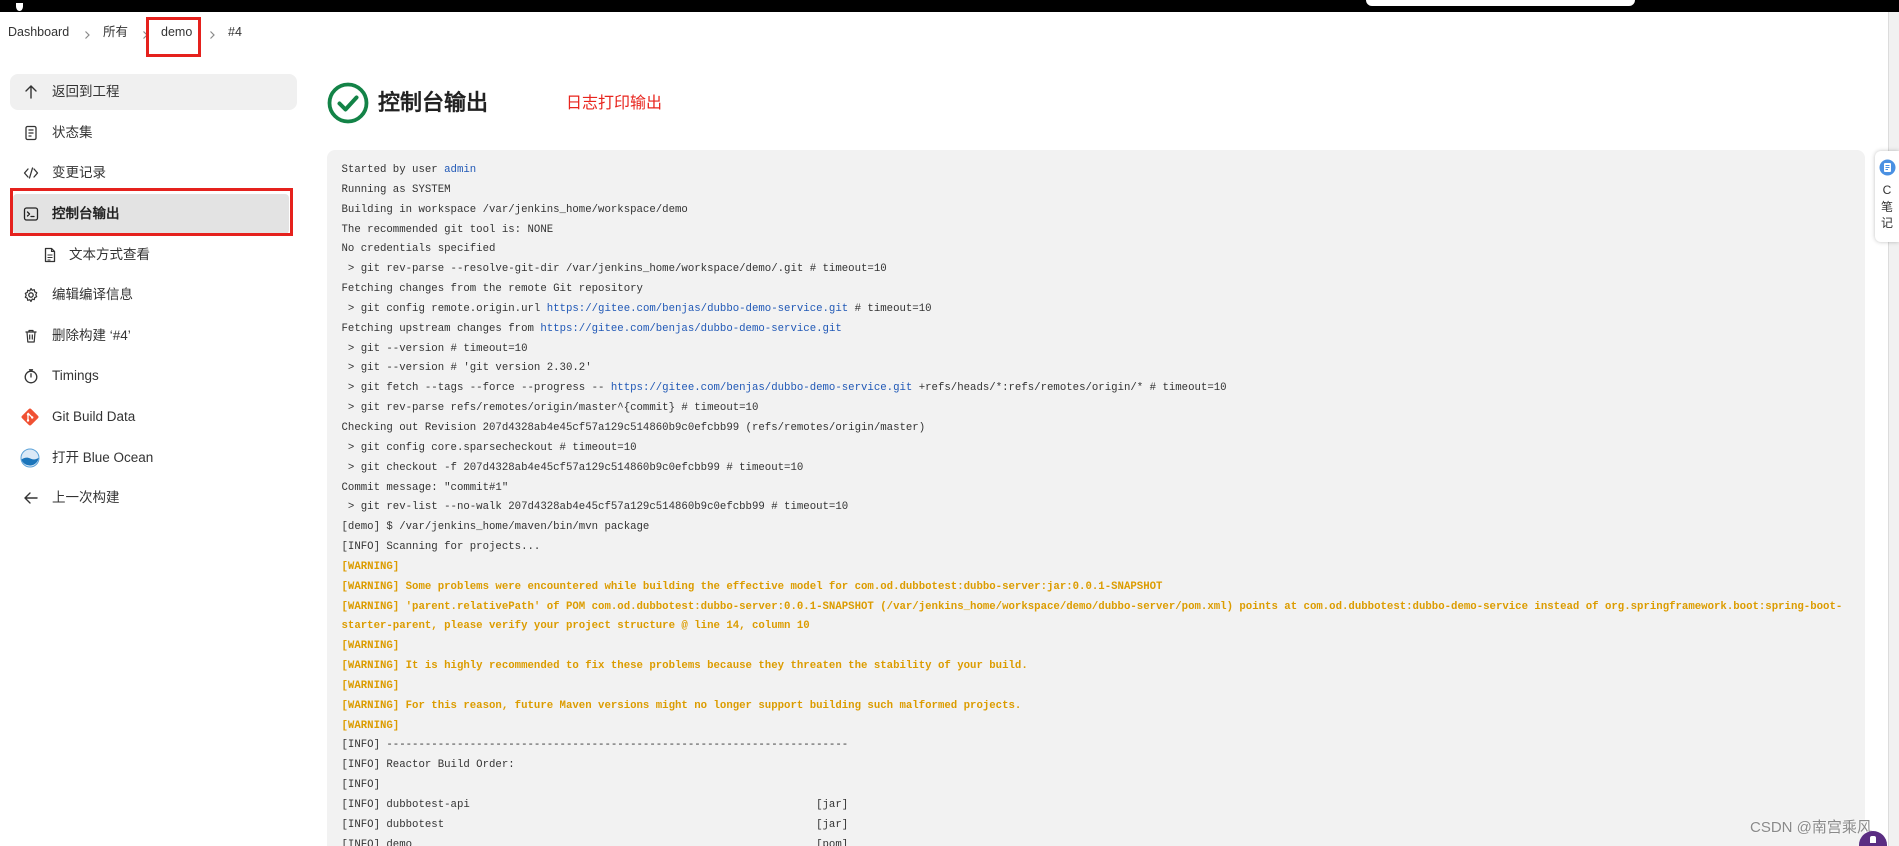  Describe the element at coordinates (86, 497) in the screenshot. I see `sidebar-item-label: 上一次构建` at that location.